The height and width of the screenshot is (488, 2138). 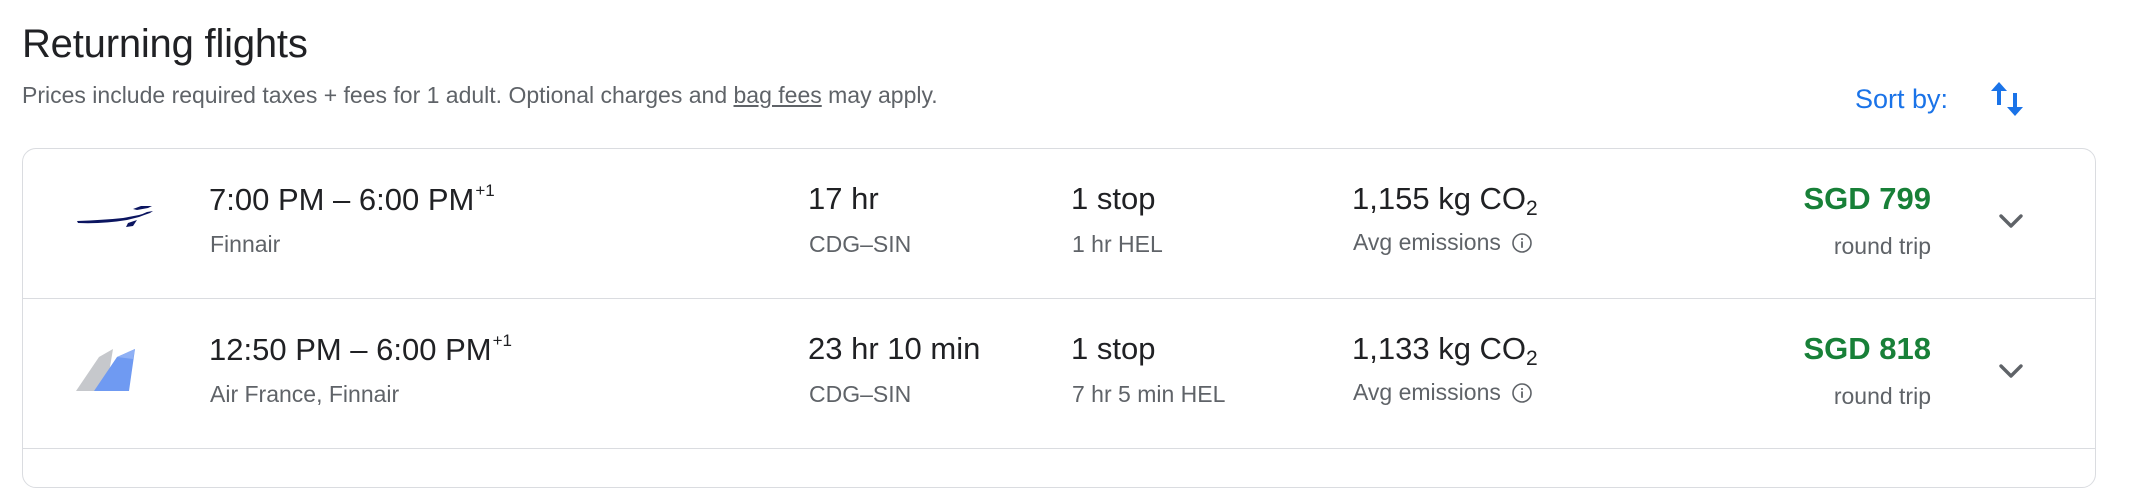 I want to click on sort-button: Sort by:, so click(x=1940, y=99).